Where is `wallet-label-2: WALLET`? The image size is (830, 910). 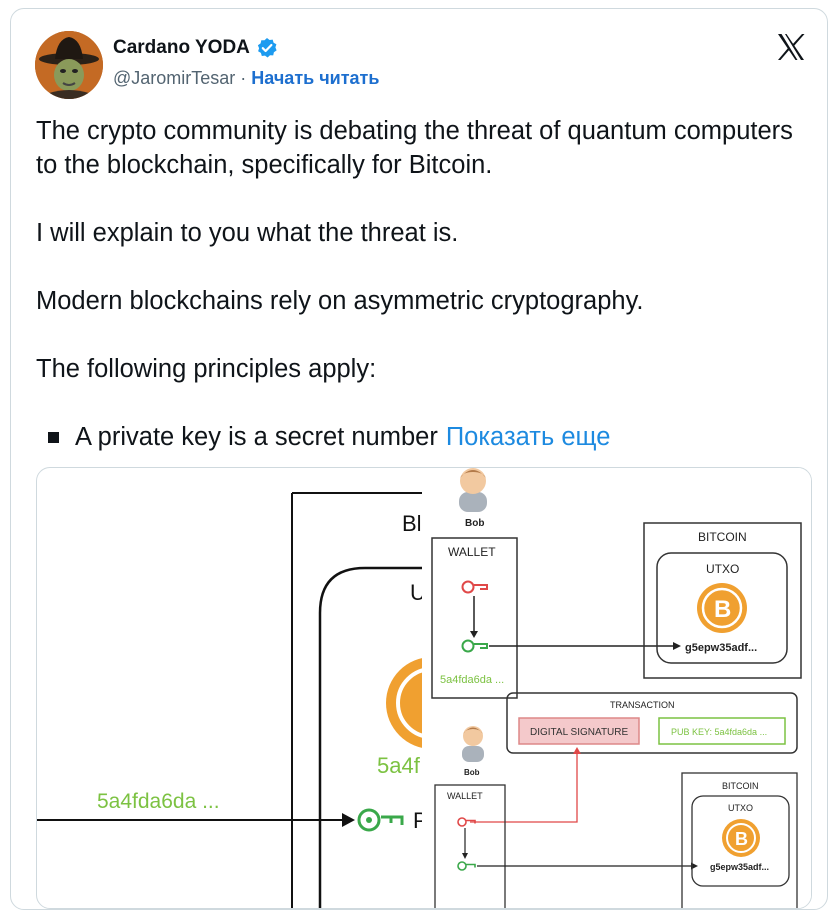
wallet-label-2: WALLET is located at coordinates (465, 796).